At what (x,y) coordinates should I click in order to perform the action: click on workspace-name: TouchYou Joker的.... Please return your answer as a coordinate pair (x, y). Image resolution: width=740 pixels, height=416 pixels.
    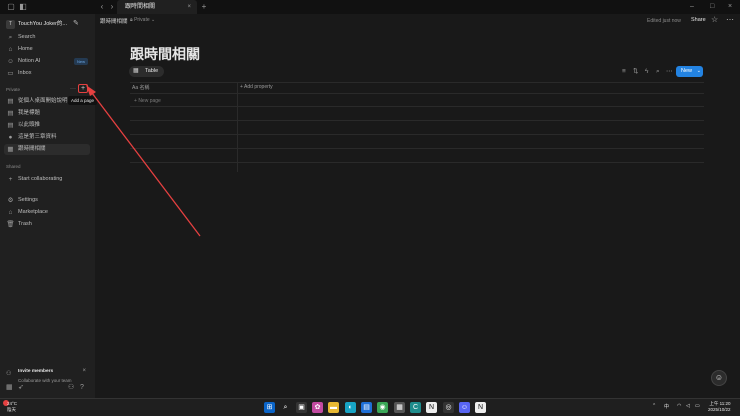
    Looking at the image, I should click on (43, 24).